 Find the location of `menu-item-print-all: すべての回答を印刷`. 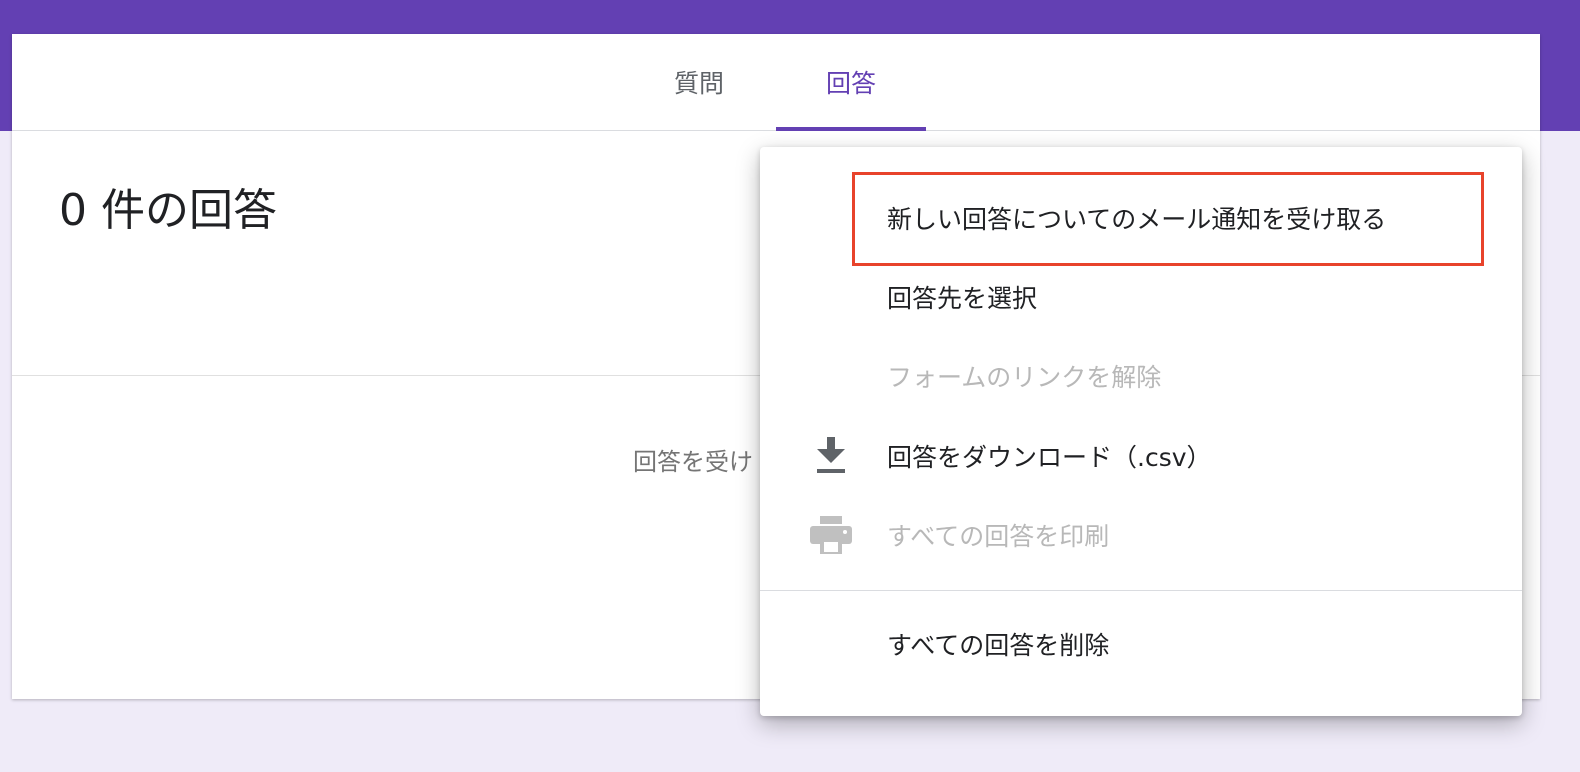

menu-item-print-all: すべての回答を印刷 is located at coordinates (1141, 535).